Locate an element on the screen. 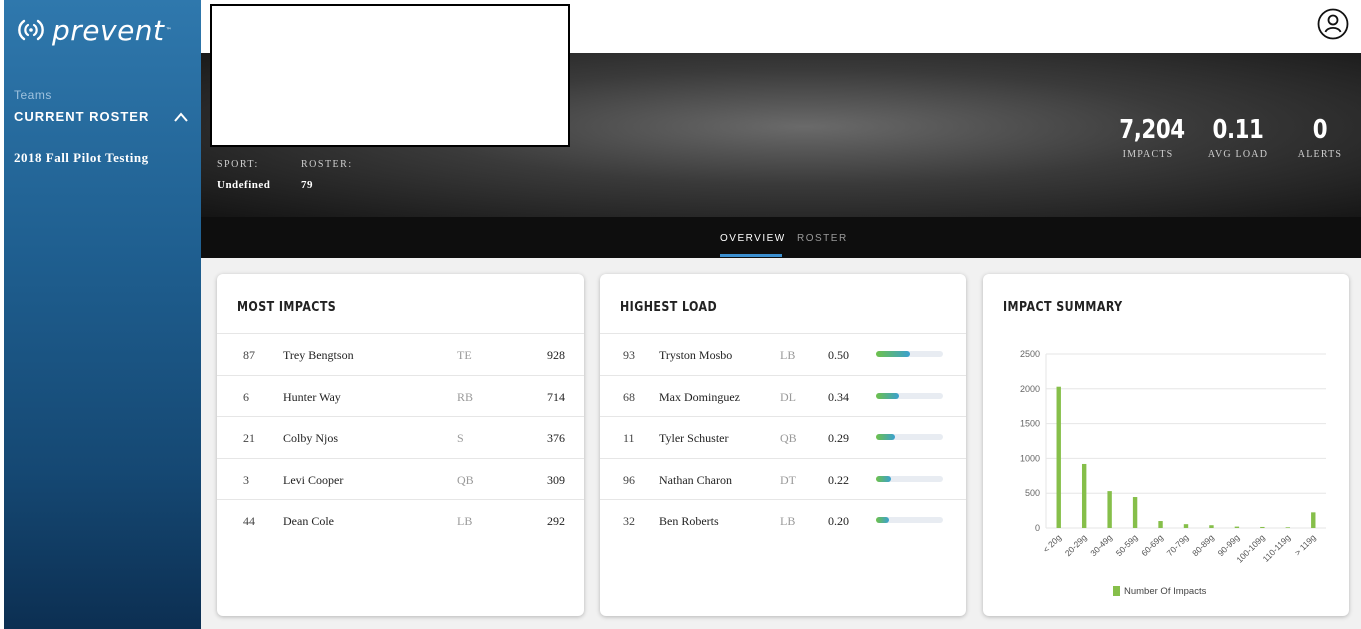 The image size is (1361, 629). tab-overview: OVERVIEW is located at coordinates (753, 238).